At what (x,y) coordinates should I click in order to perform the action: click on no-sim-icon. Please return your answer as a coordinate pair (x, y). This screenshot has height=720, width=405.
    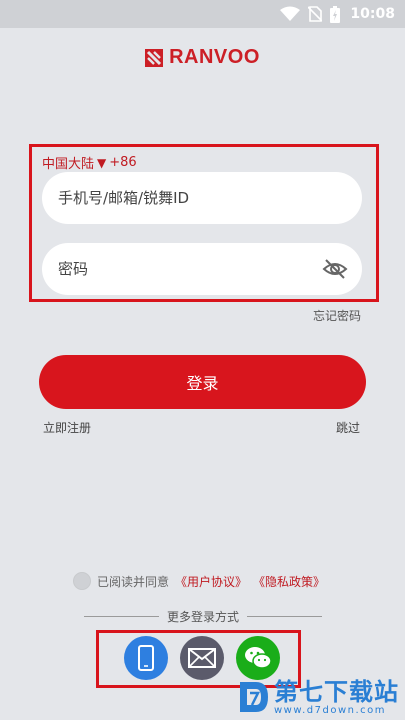
    Looking at the image, I should click on (315, 14).